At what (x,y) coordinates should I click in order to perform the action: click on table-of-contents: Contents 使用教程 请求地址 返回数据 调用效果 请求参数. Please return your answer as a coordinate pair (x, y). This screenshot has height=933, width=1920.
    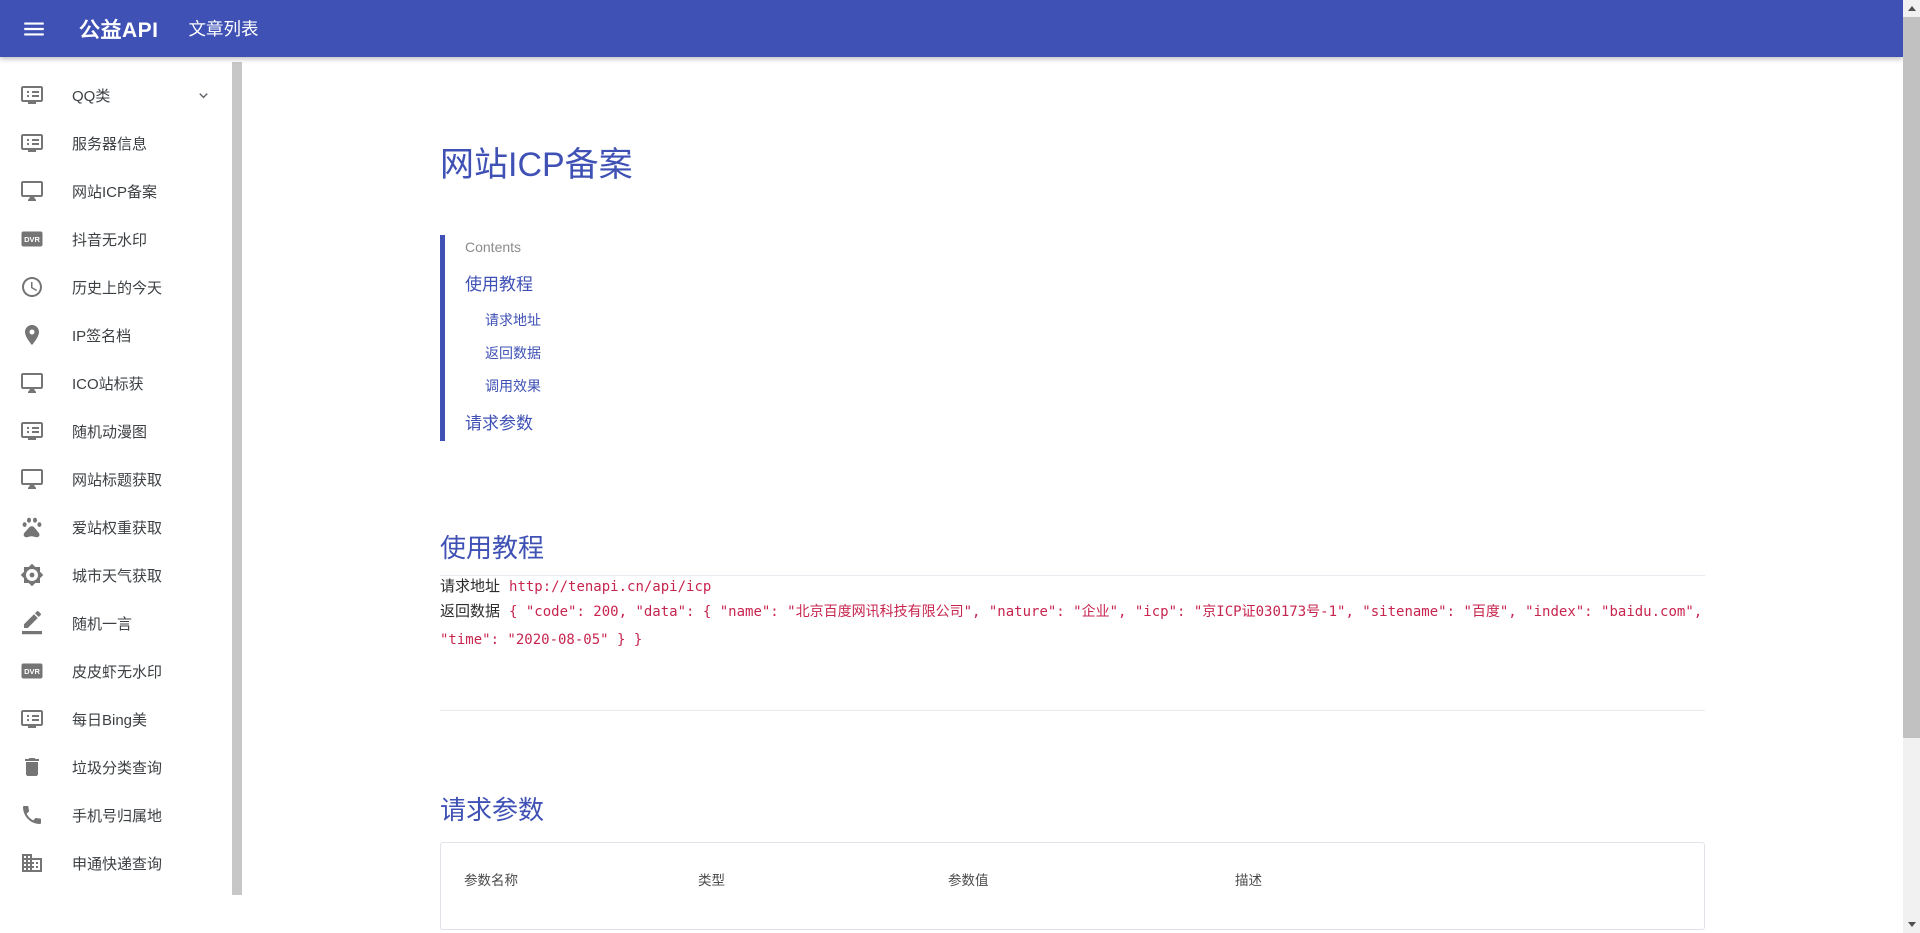
    Looking at the image, I should click on (1072, 338).